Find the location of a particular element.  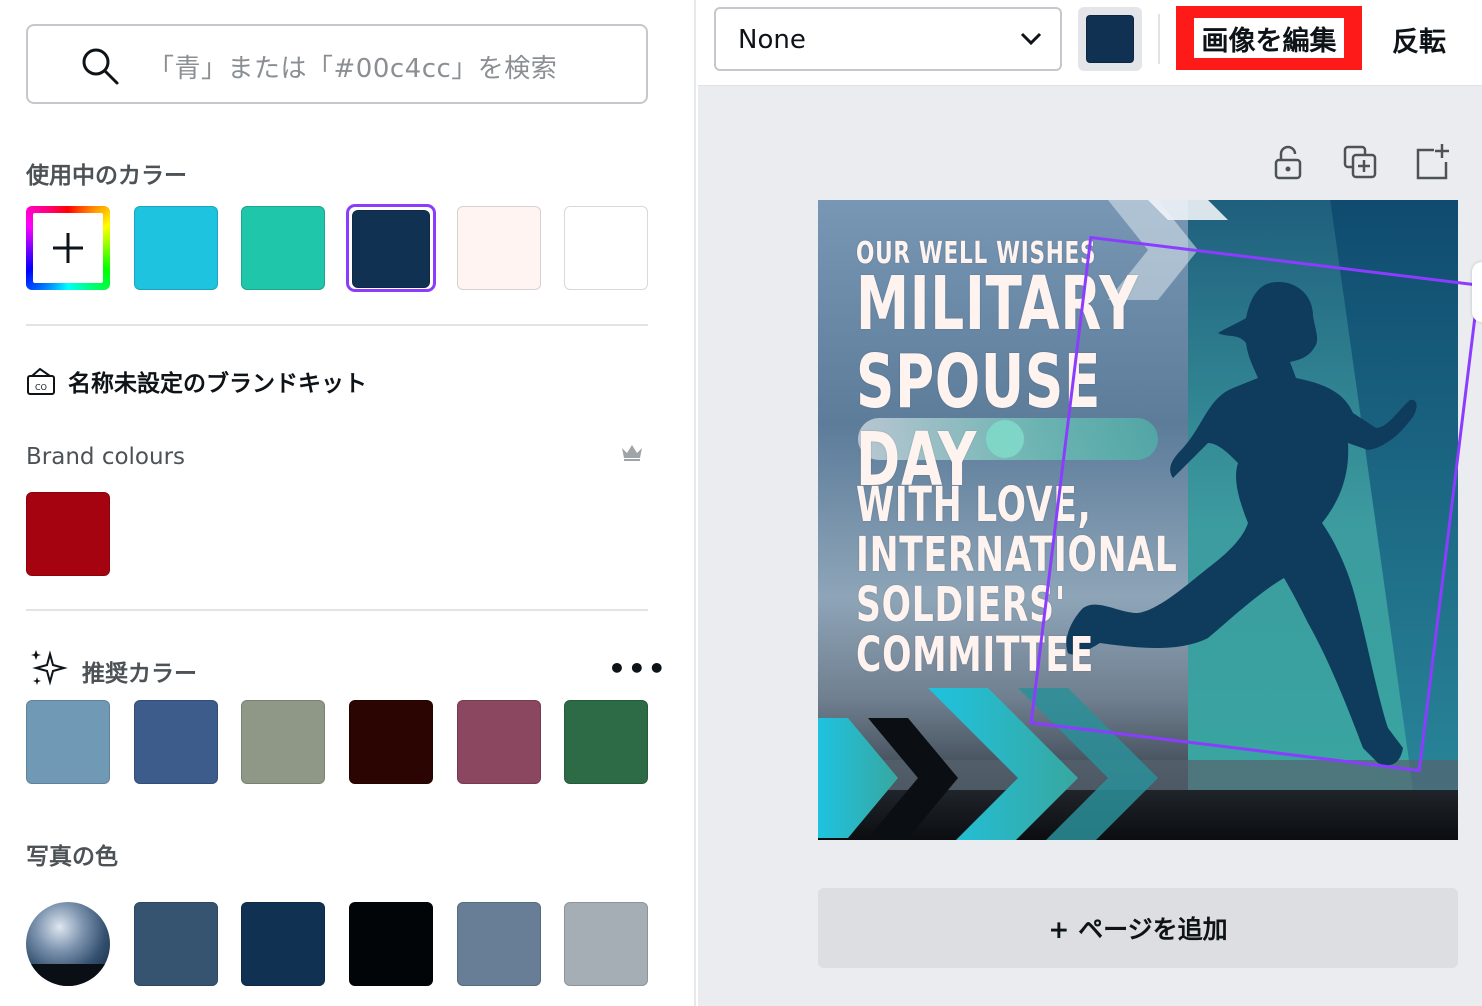

add-color-button is located at coordinates (68, 248).